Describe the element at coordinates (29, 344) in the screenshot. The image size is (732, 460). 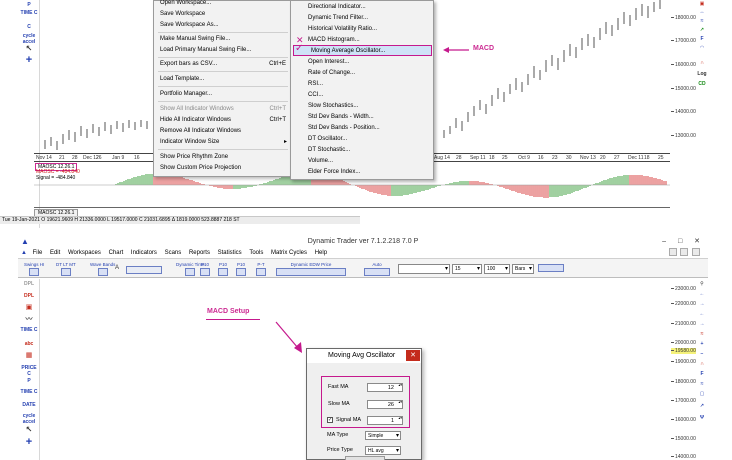
I see `abc-tool-icon: abc` at that location.